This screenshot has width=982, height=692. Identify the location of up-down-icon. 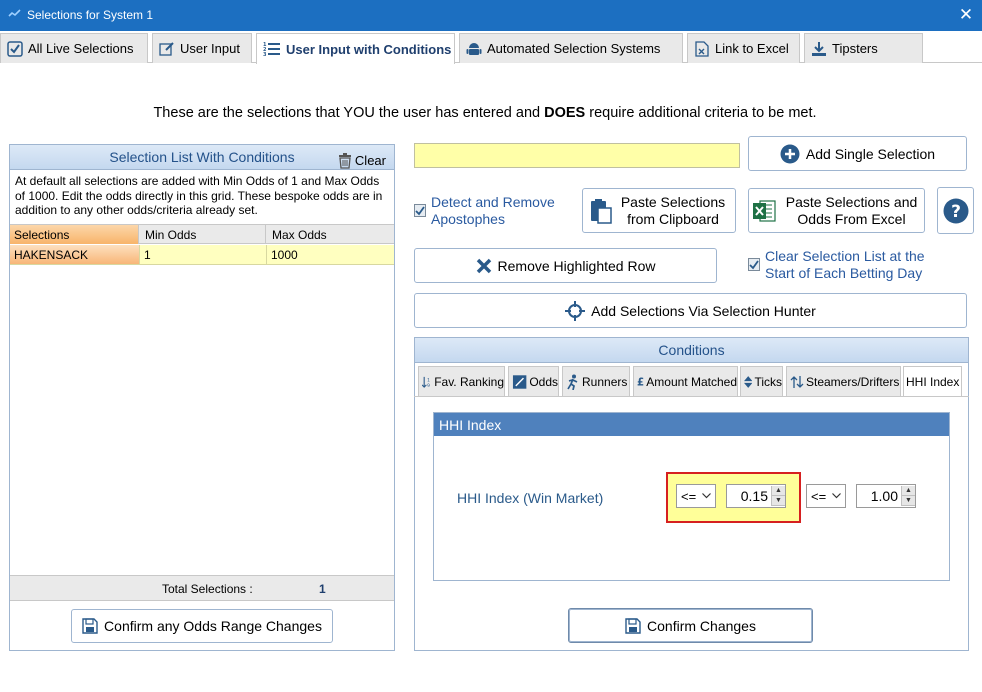
(748, 381).